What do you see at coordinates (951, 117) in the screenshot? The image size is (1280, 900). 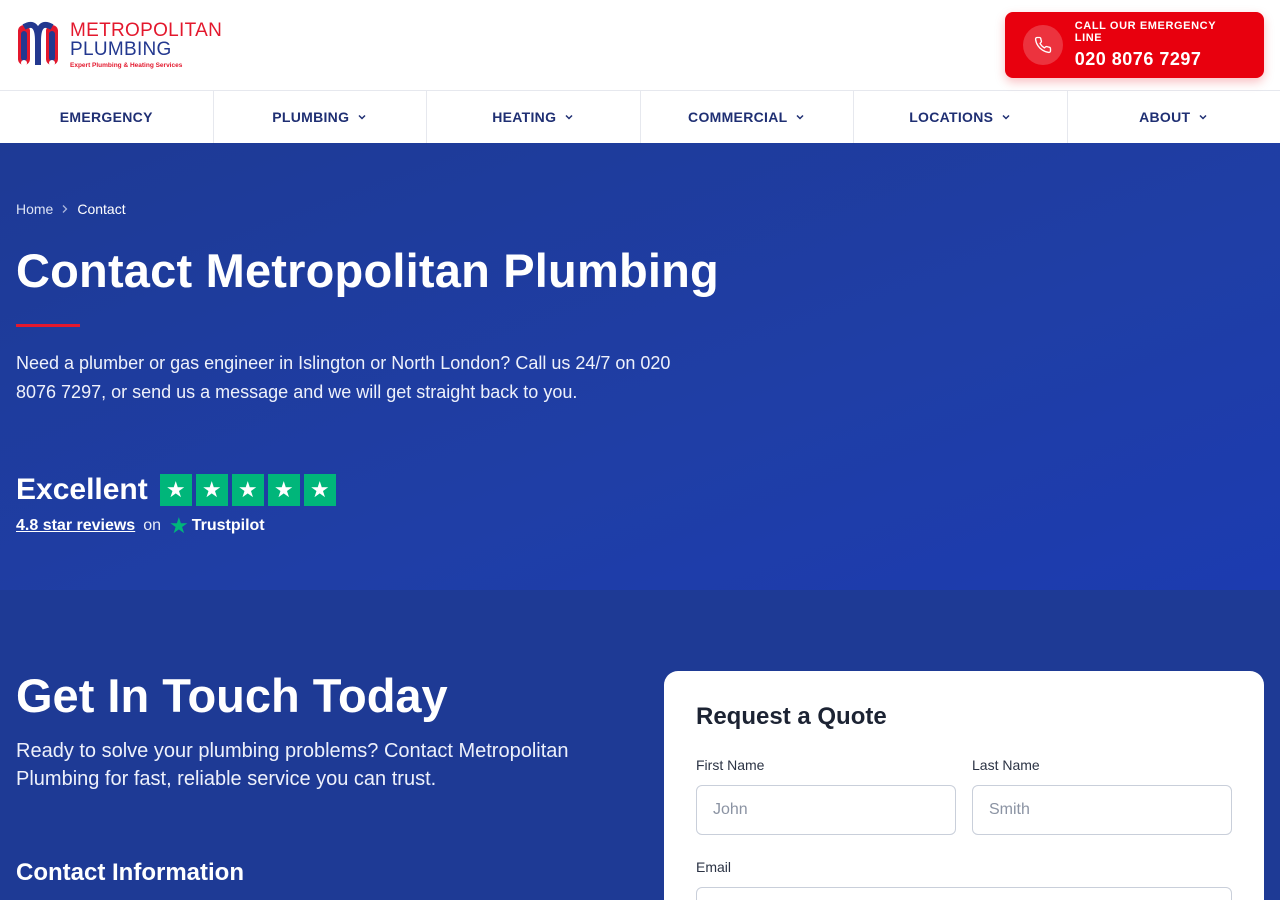 I see `nav-item-label: LOCATIONS` at bounding box center [951, 117].